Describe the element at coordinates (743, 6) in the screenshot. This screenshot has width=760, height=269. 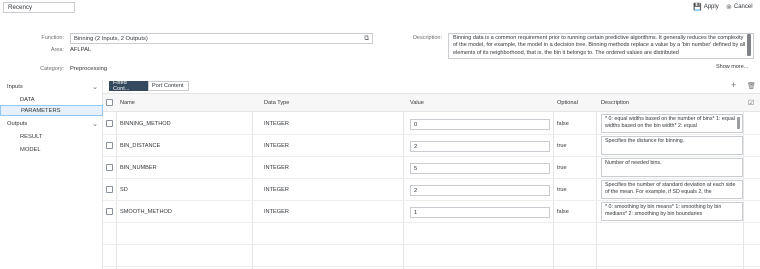
I see `cancel-label: Cancel` at that location.